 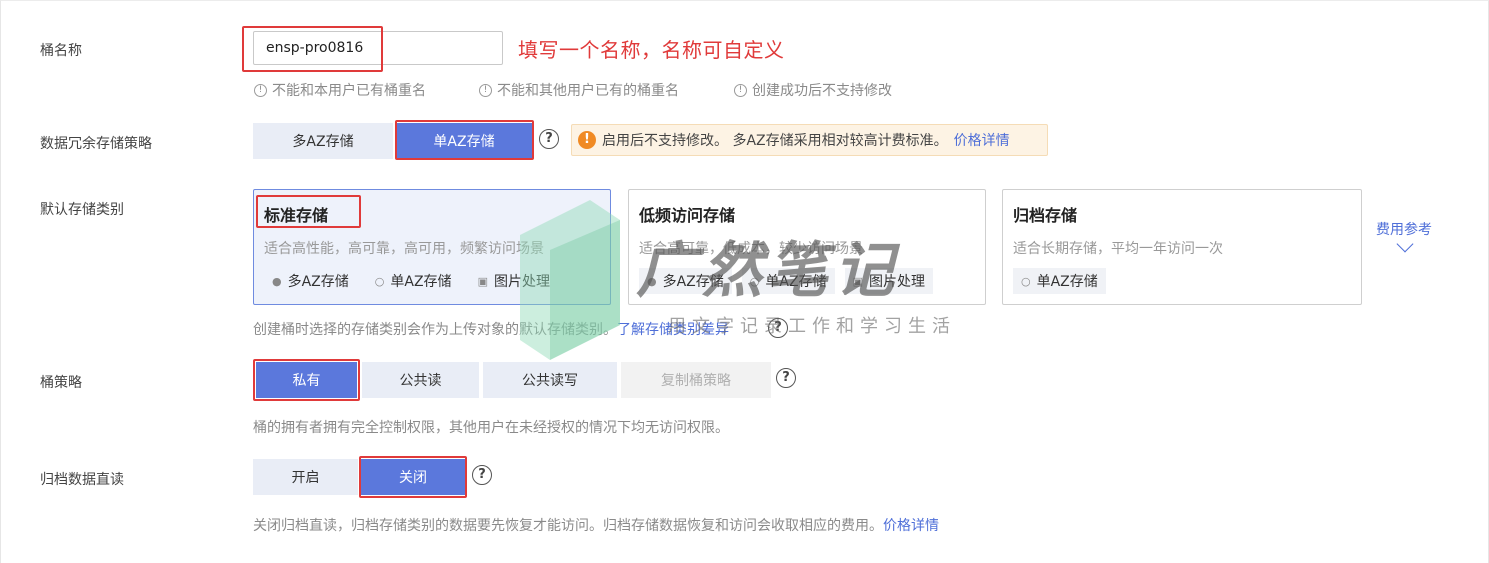 I want to click on bucket-name-label: 桶名称, so click(x=61, y=51).